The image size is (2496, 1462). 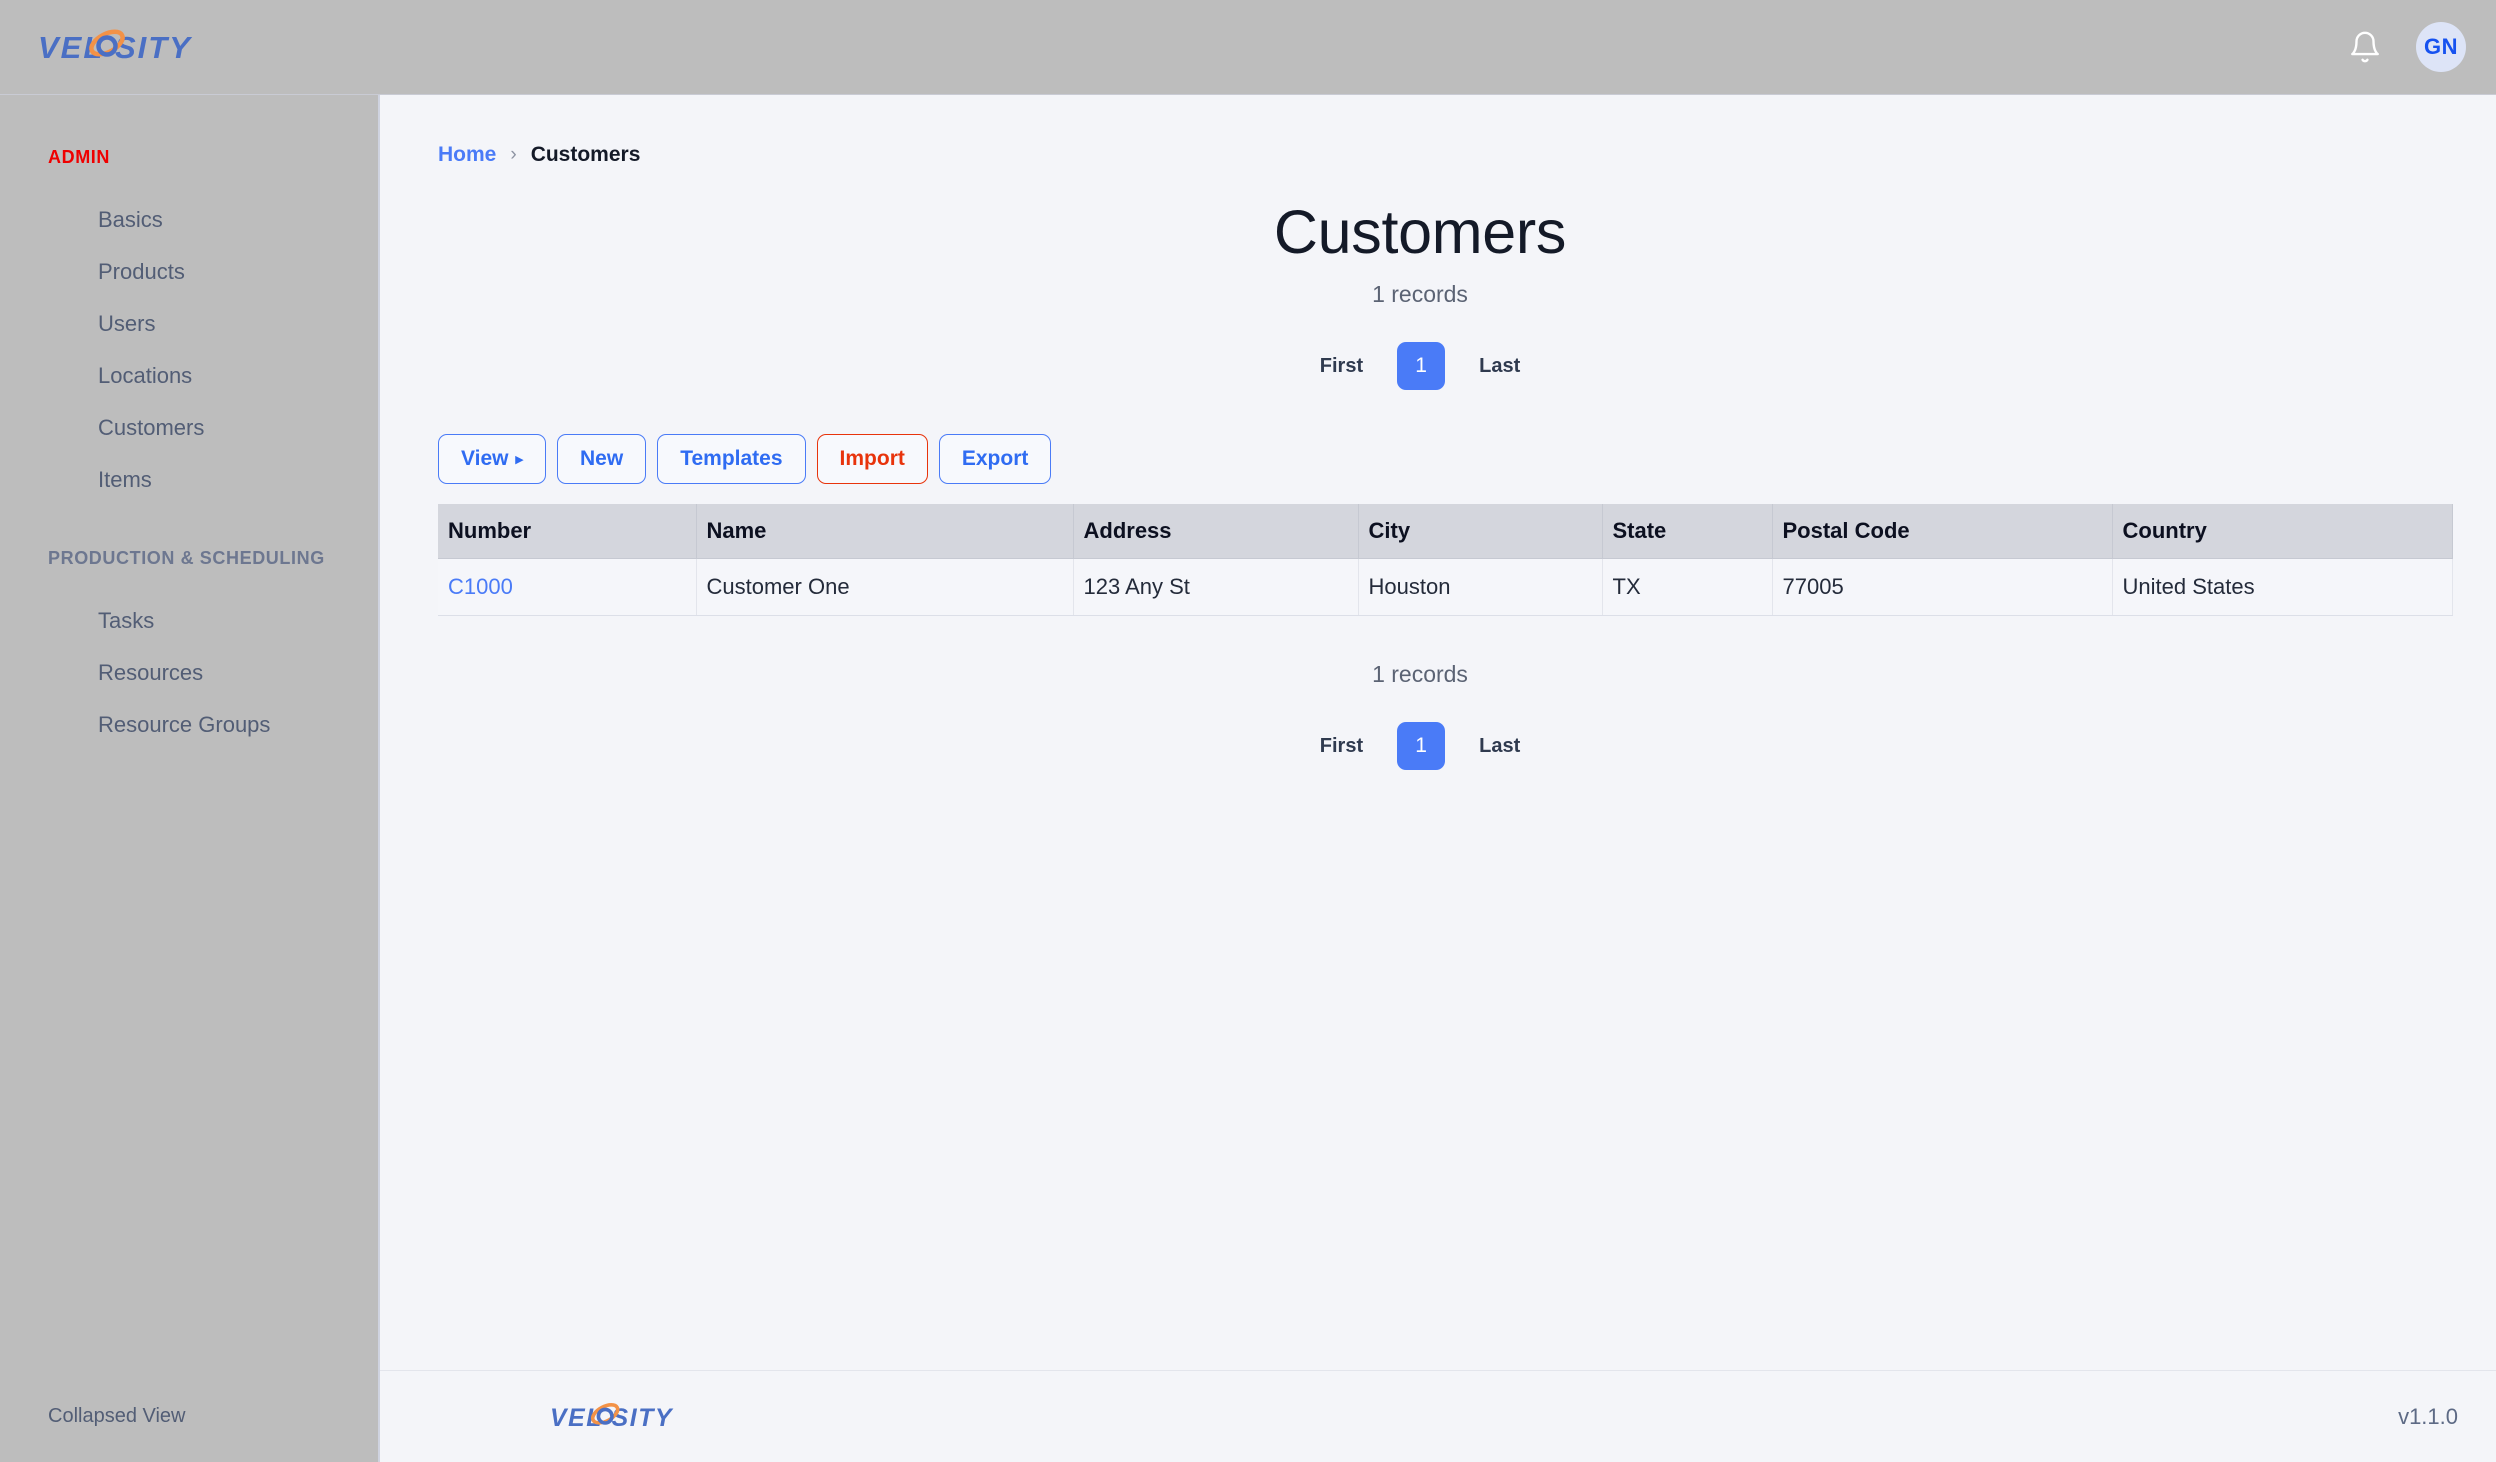 I want to click on breadcrumb-current: Customers, so click(x=585, y=154).